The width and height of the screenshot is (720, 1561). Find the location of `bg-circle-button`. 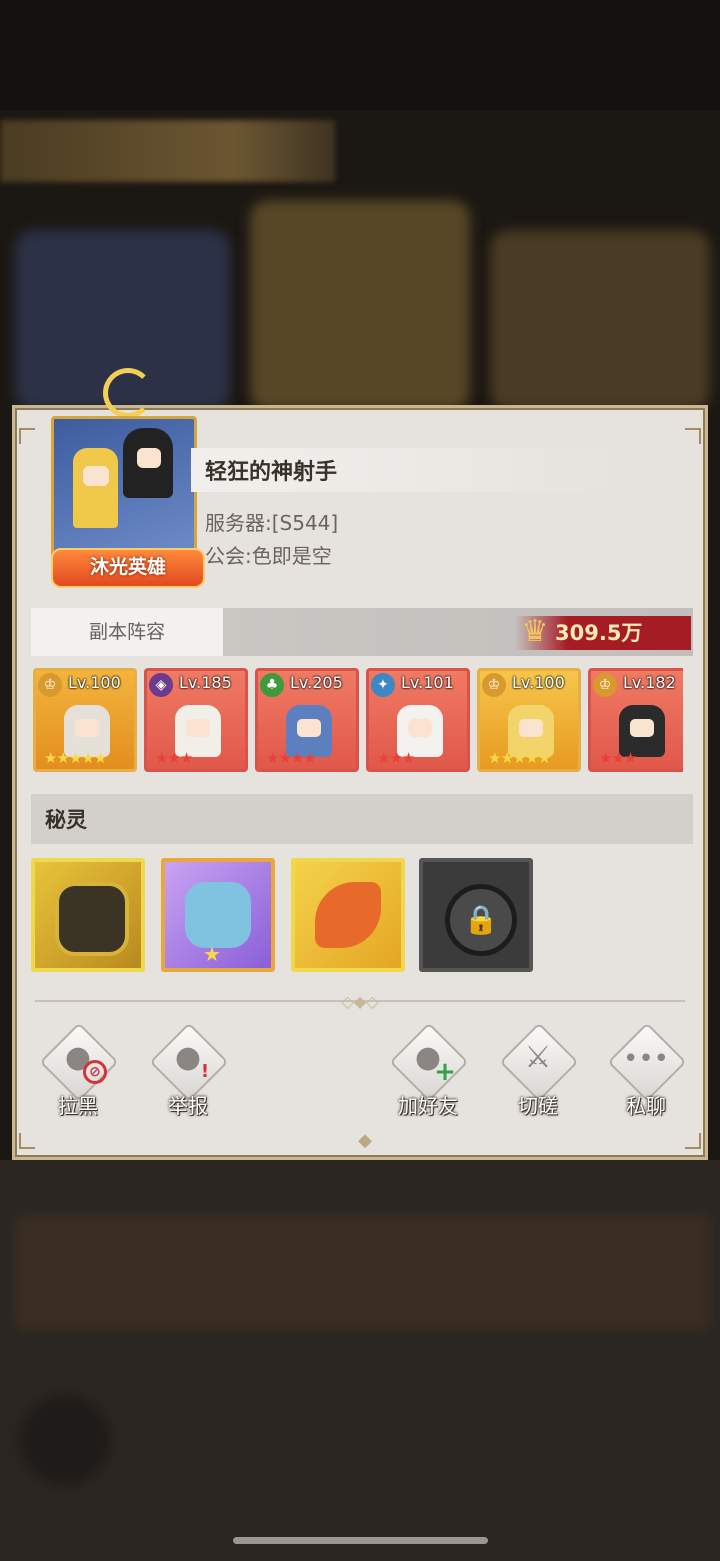

bg-circle-button is located at coordinates (65, 1440).